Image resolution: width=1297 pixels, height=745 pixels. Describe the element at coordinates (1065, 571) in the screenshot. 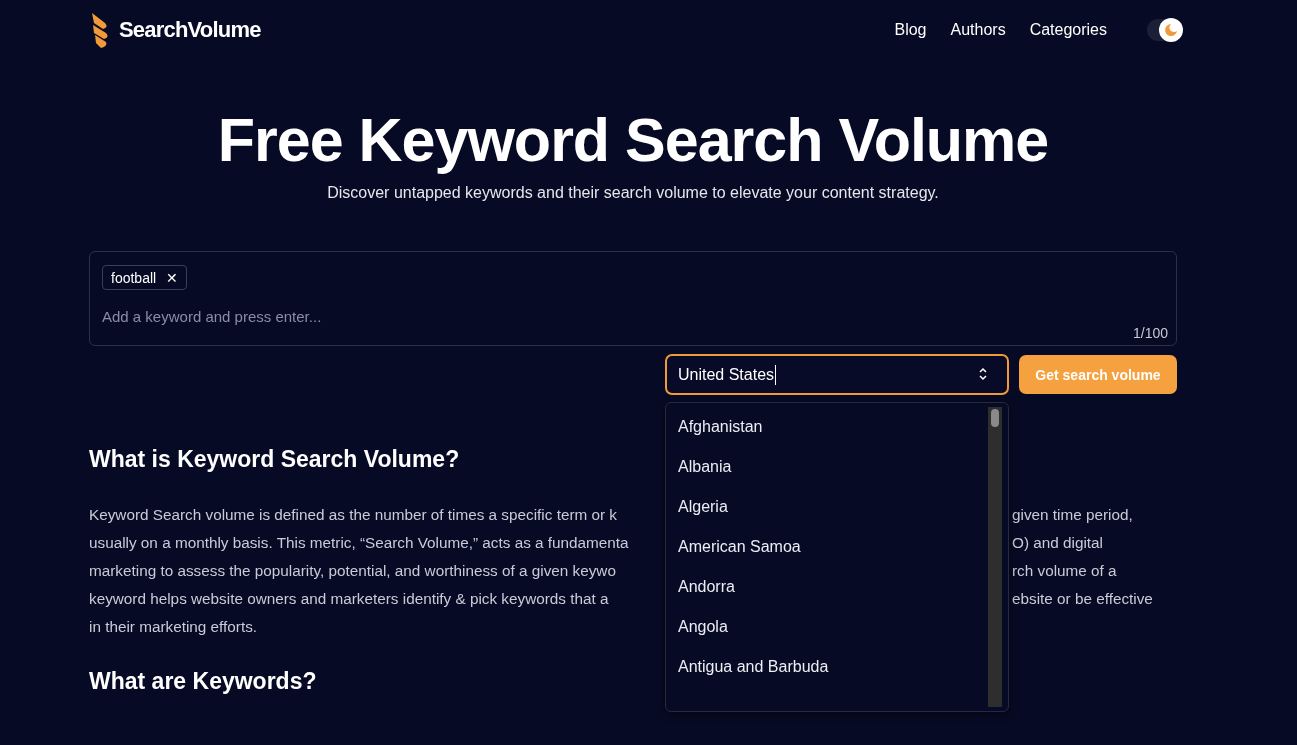

I see `paragraph-text: rch volume of a` at that location.